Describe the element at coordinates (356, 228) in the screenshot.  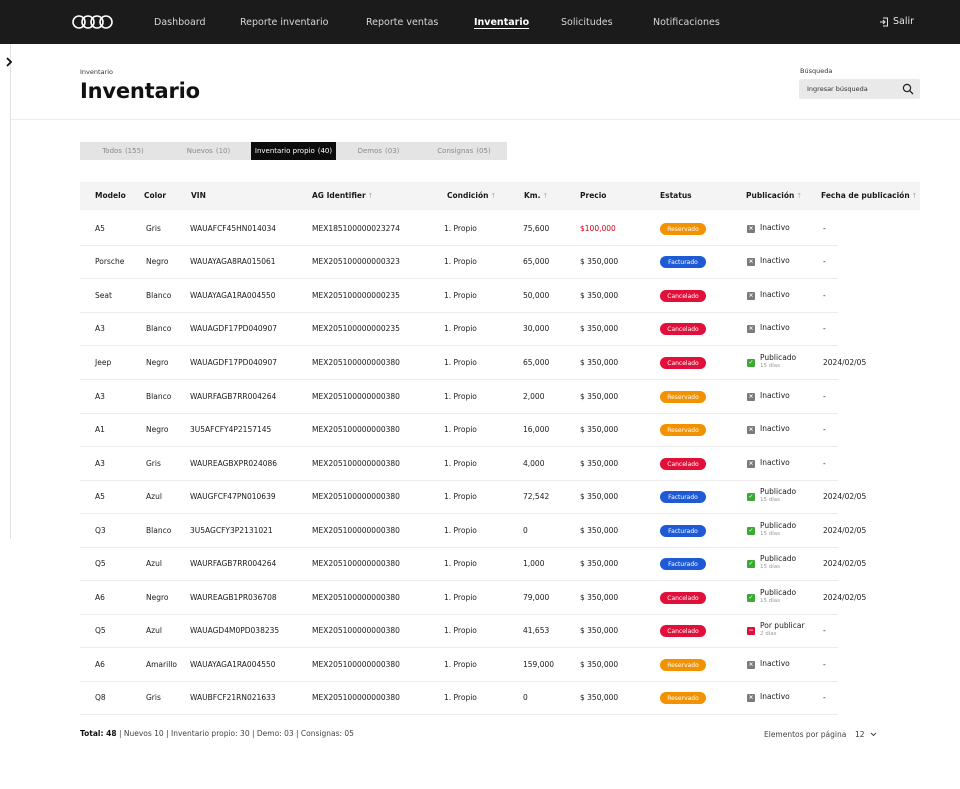
I see `cell-ag-identifier: MEX185100000023274` at that location.